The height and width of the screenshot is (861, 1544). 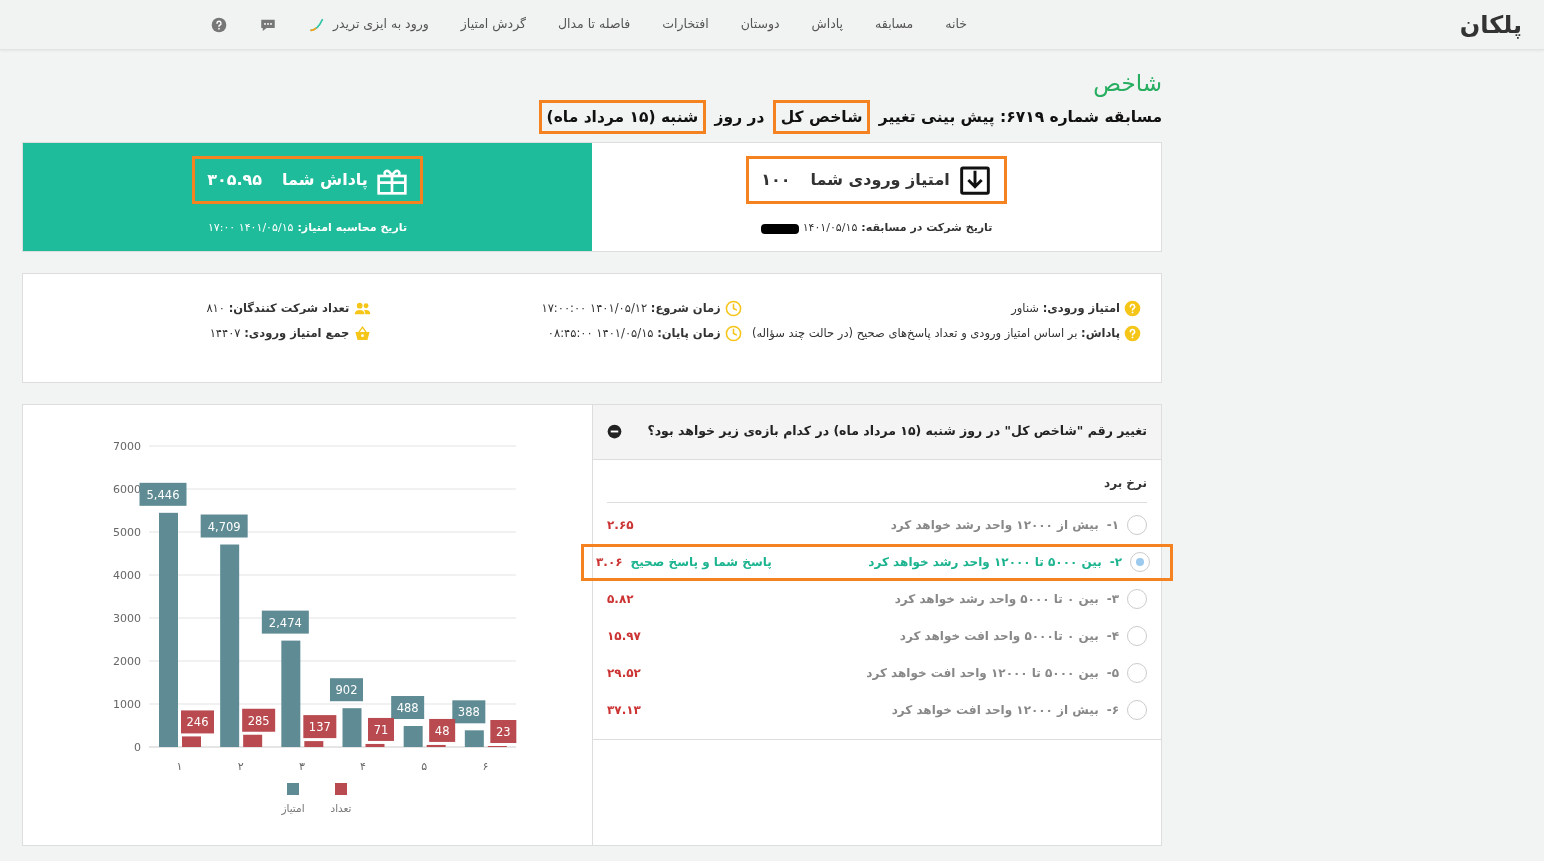 I want to click on info-text: امتیاز ورودی: شناور, so click(x=1065, y=308).